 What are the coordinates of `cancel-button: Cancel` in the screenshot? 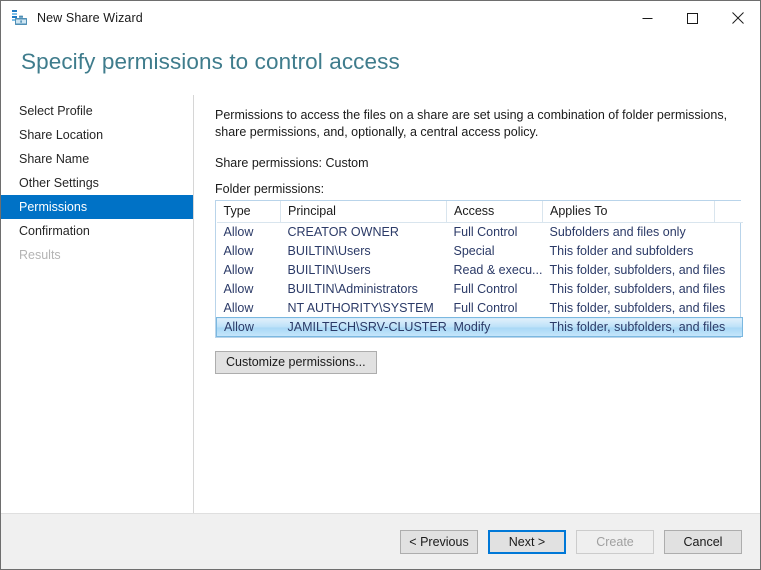 It's located at (703, 541).